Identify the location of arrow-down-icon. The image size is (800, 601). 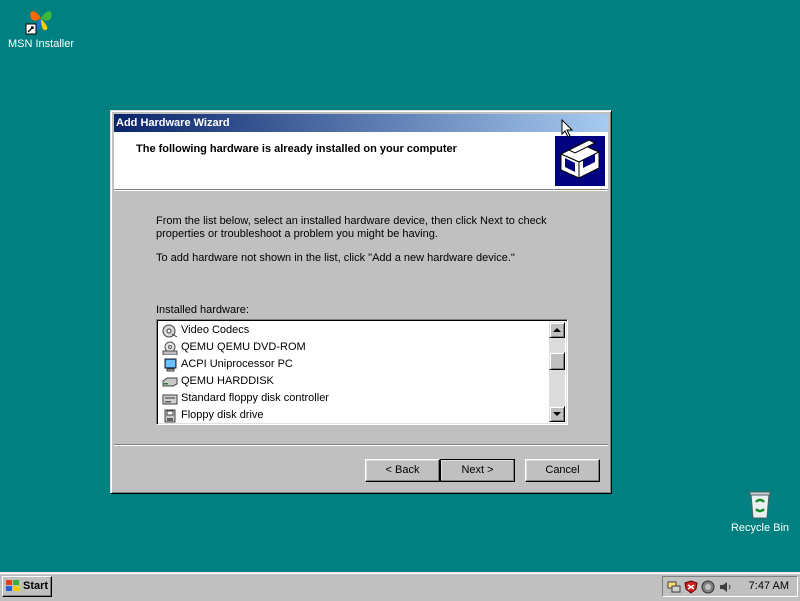
(557, 414).